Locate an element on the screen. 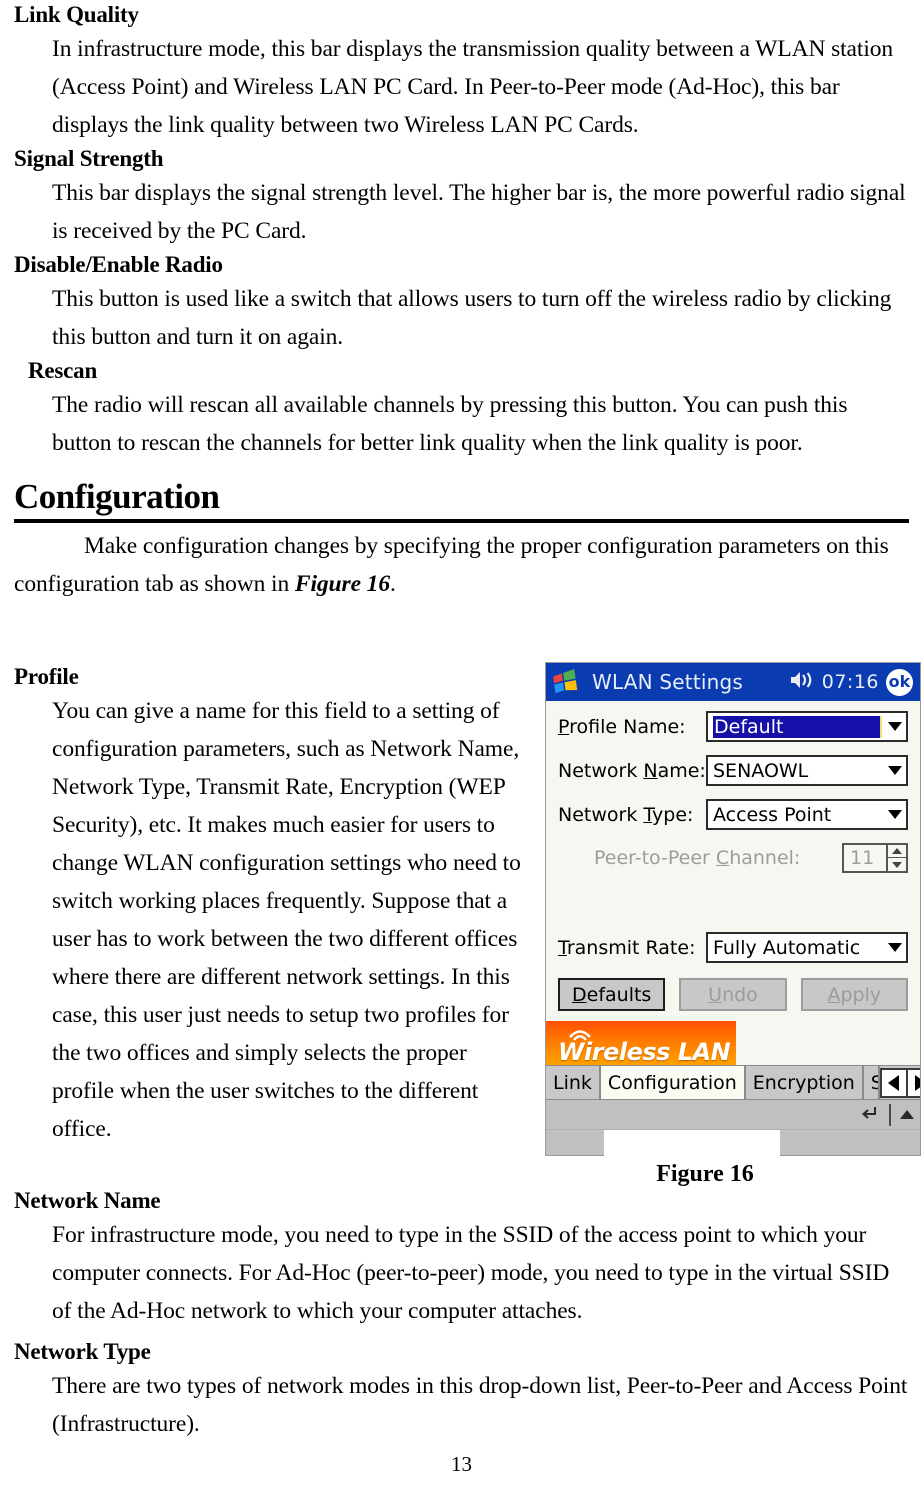  figure-caption: Figure 16 is located at coordinates (705, 1174).